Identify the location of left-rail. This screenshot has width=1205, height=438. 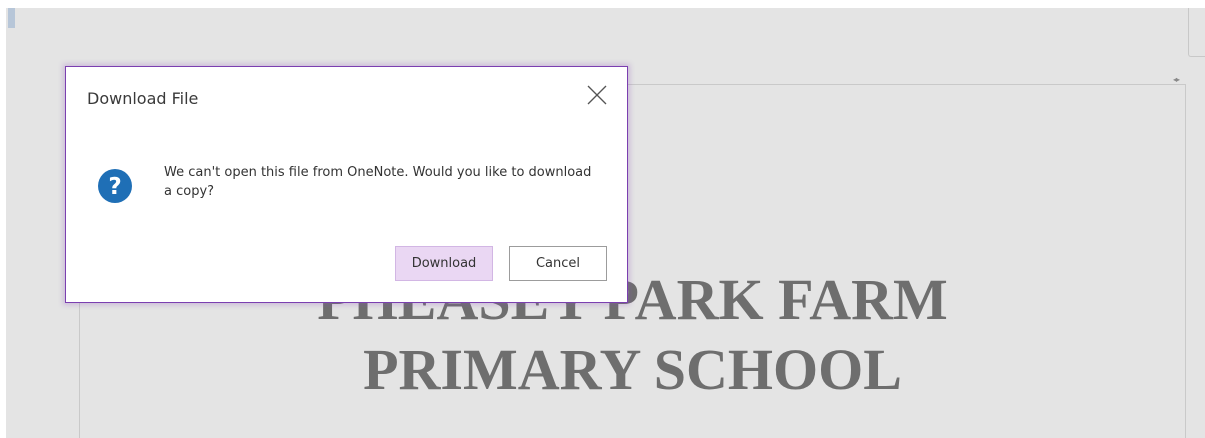
(3, 223).